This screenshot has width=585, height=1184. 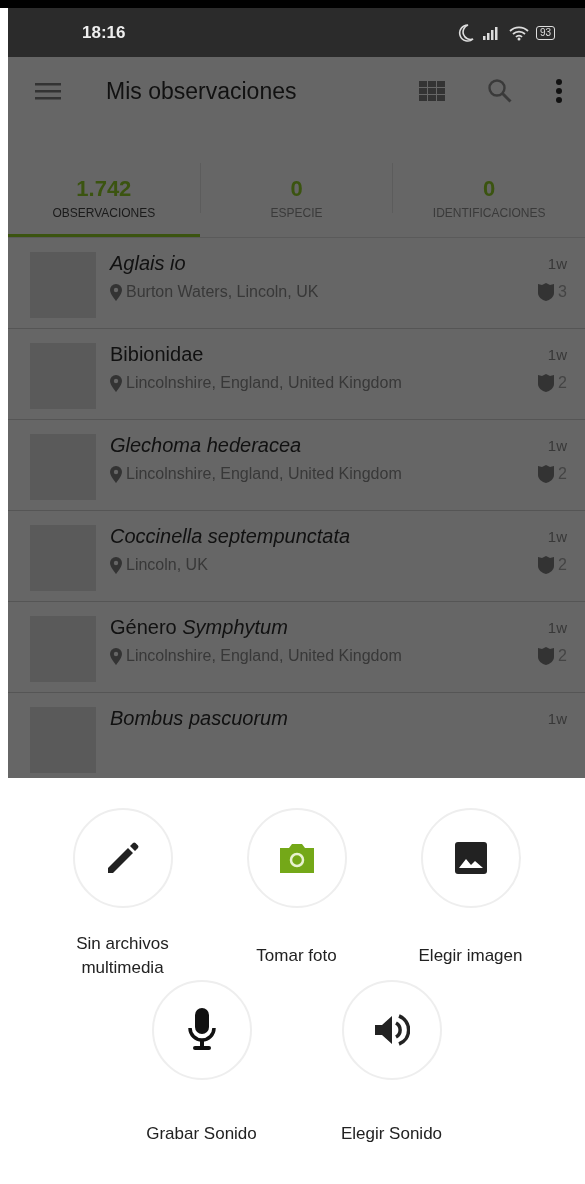 I want to click on species-name: Glechoma hederacea, so click(x=206, y=445).